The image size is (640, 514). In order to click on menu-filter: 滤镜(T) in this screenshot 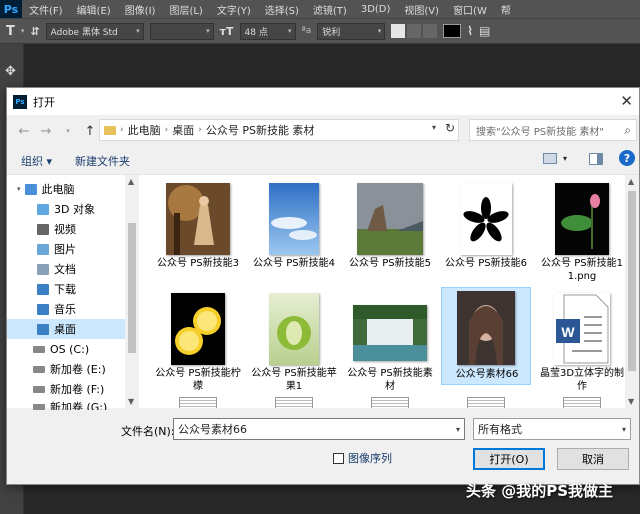, I will do `click(330, 9)`.